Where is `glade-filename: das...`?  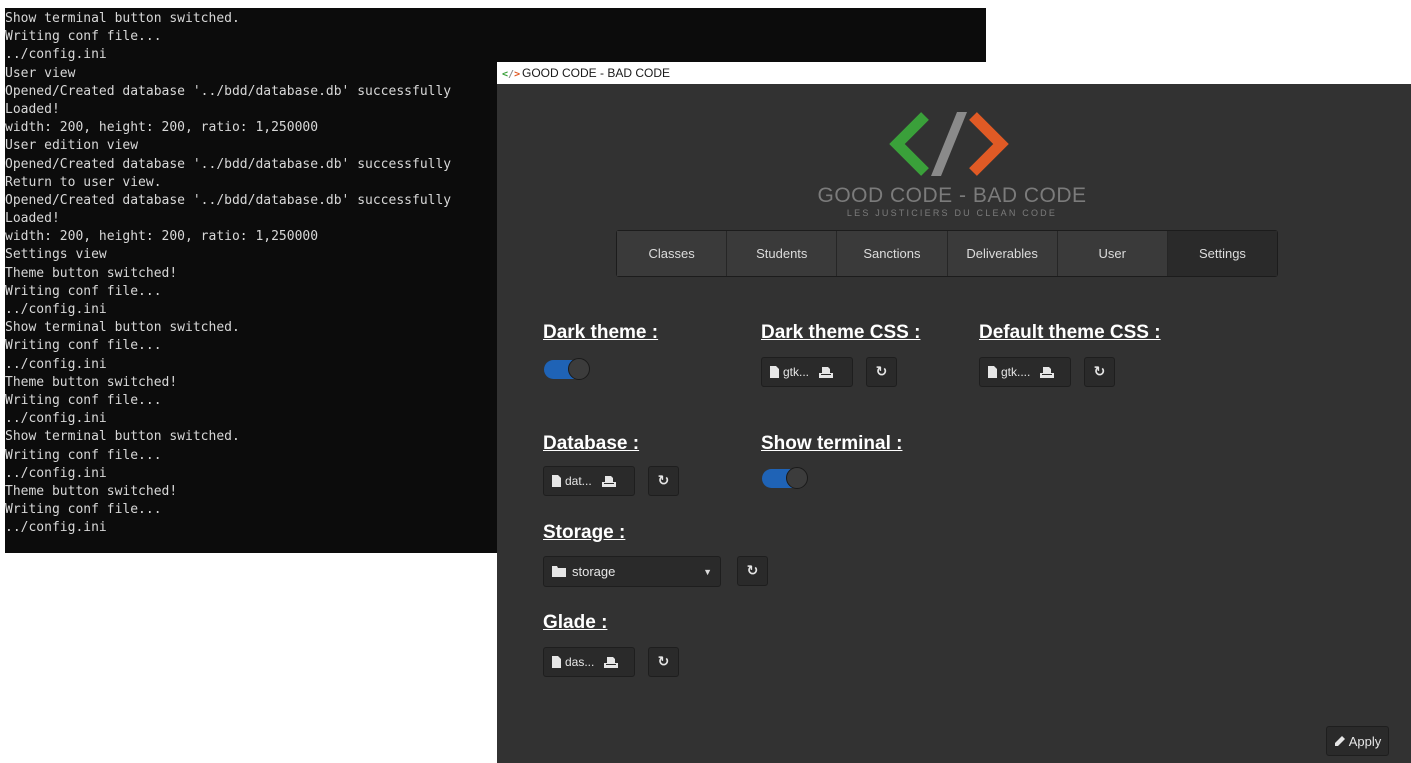 glade-filename: das... is located at coordinates (580, 662).